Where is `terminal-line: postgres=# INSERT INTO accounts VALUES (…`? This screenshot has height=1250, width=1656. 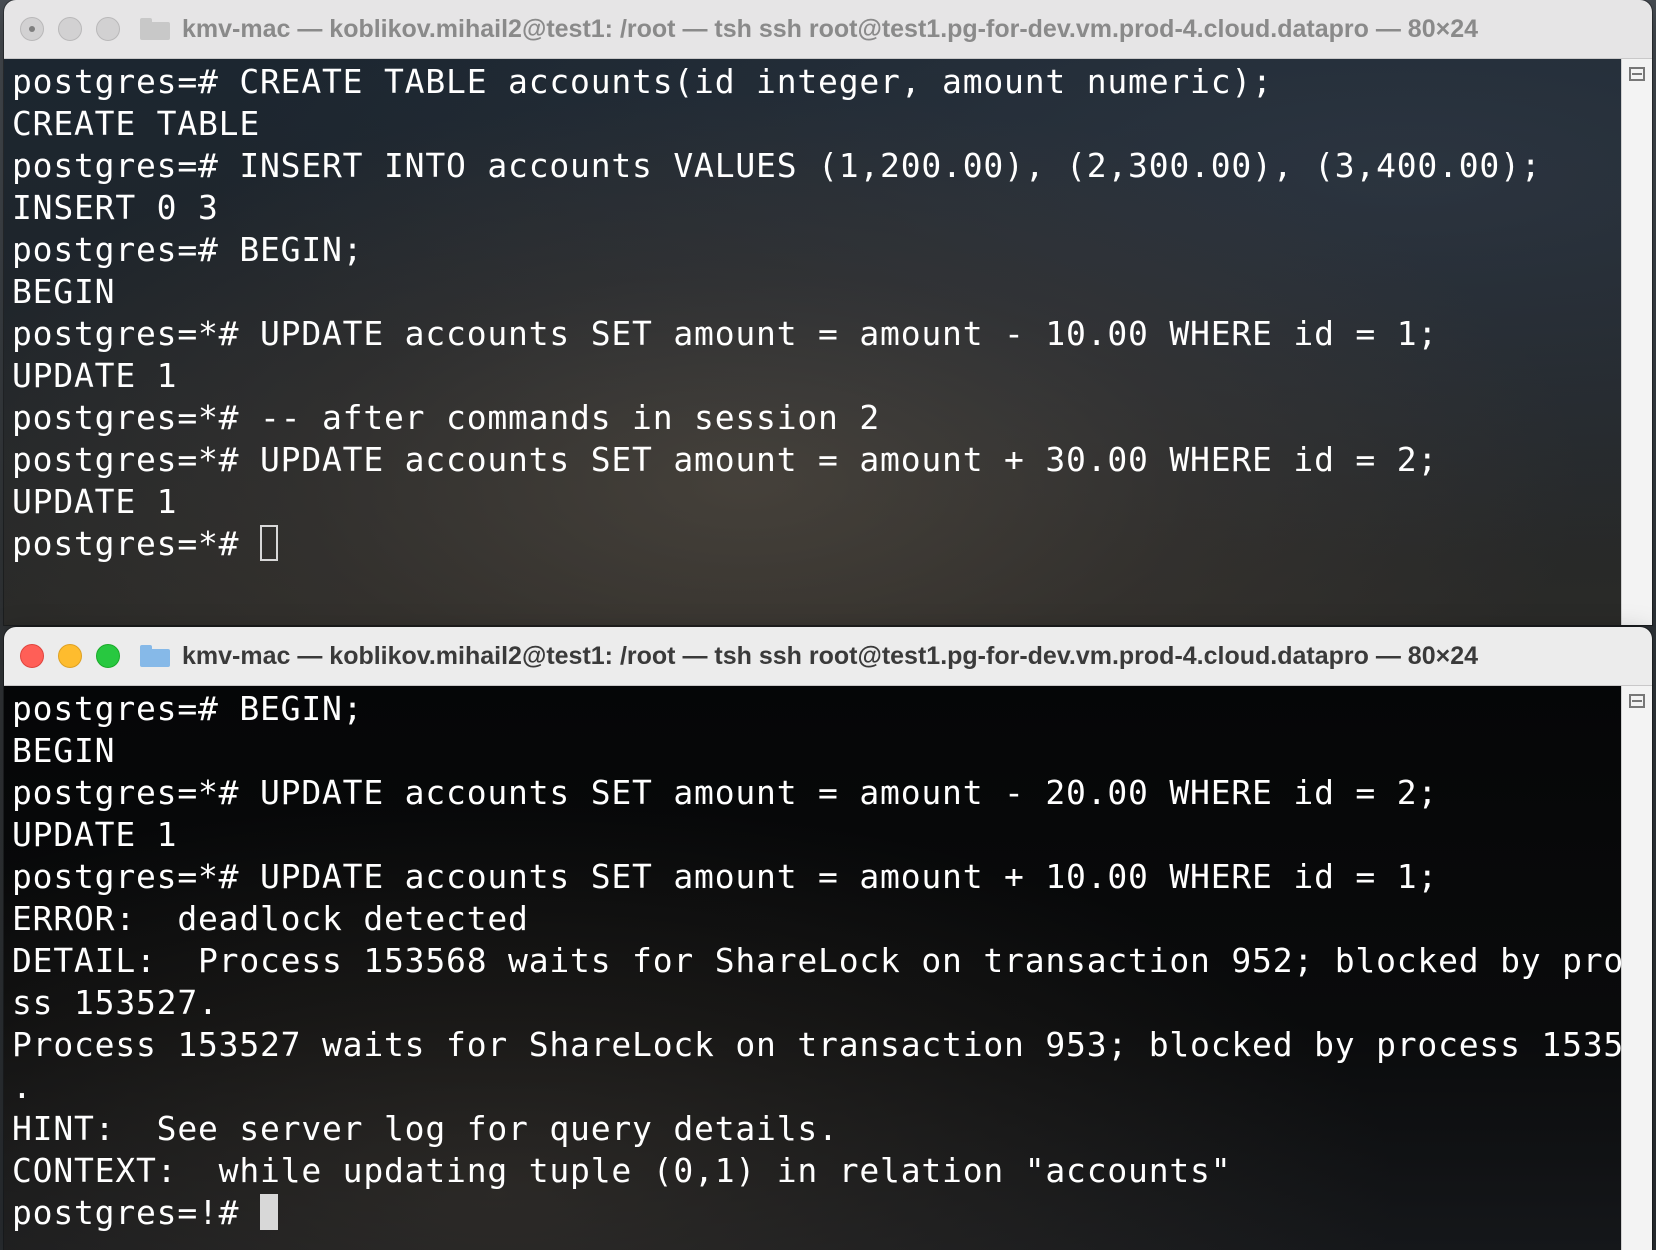
terminal-line: postgres=# INSERT INTO accounts VALUES (… is located at coordinates (777, 165).